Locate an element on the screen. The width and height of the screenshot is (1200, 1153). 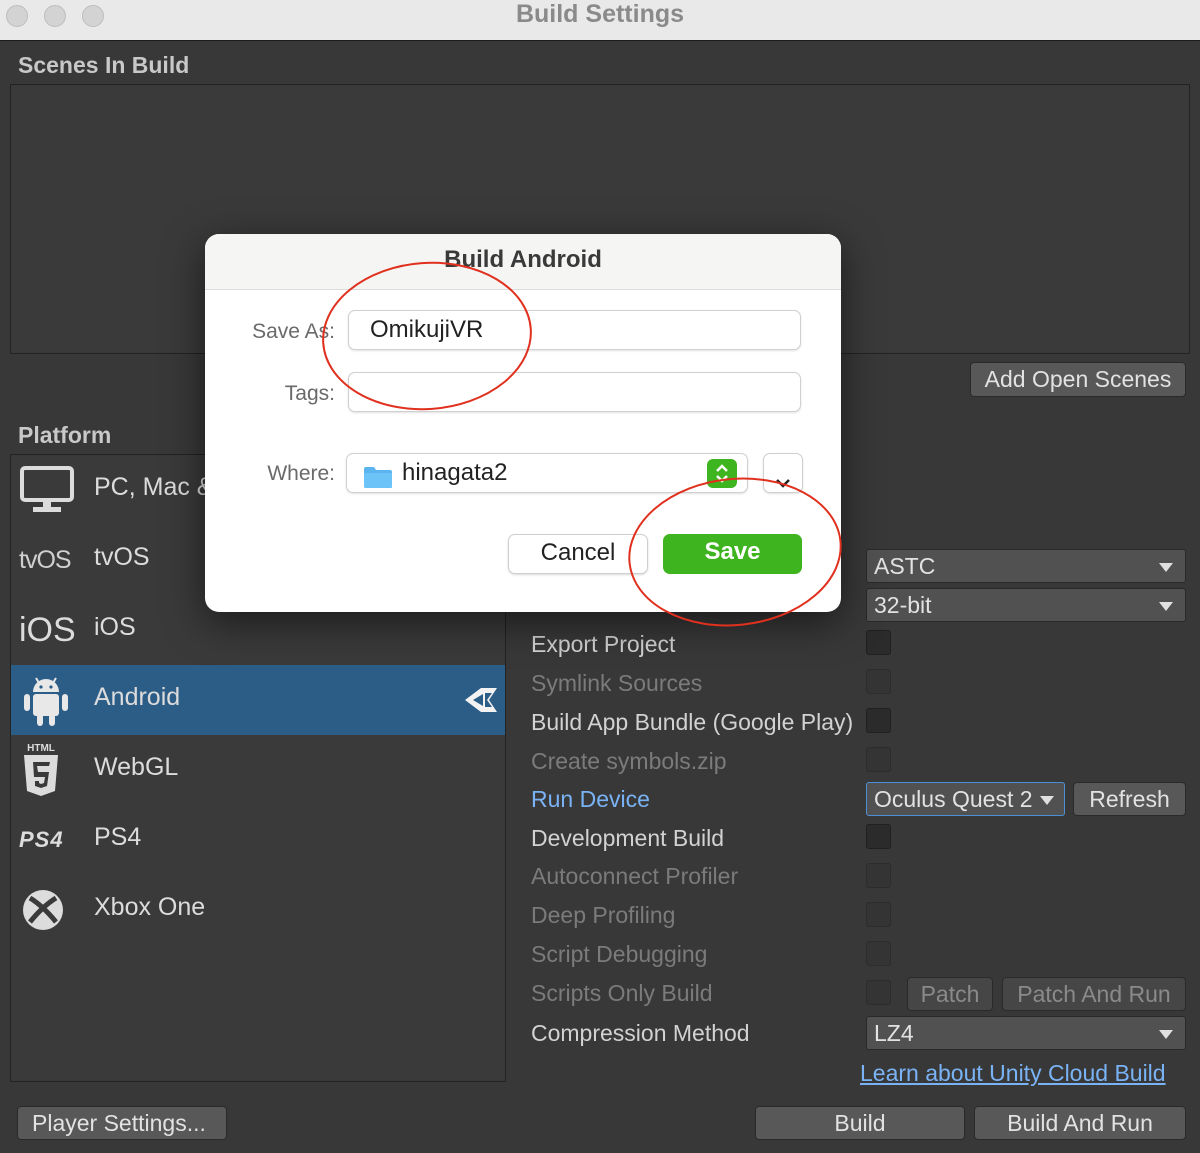
folder-icon is located at coordinates (378, 482).